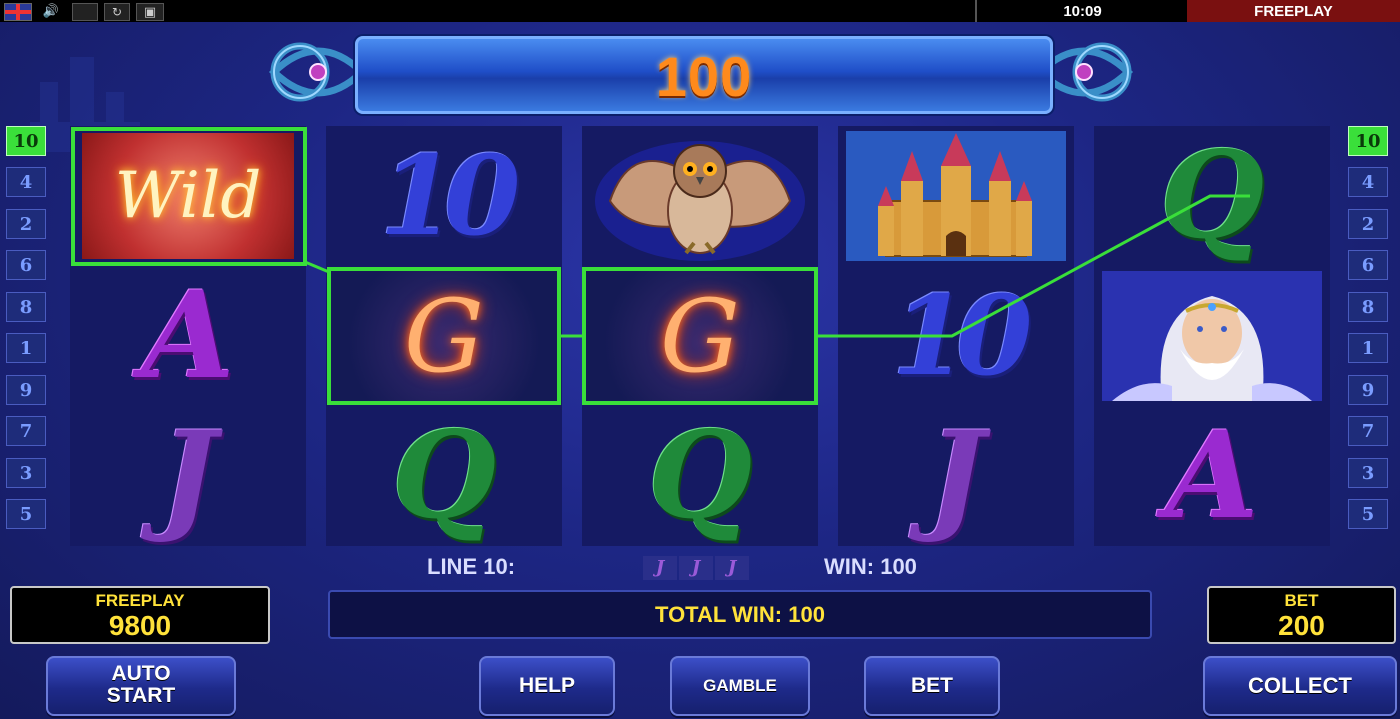 Image resolution: width=1400 pixels, height=719 pixels. Describe the element at coordinates (1300, 686) in the screenshot. I see `collect-button: COLLECT` at that location.